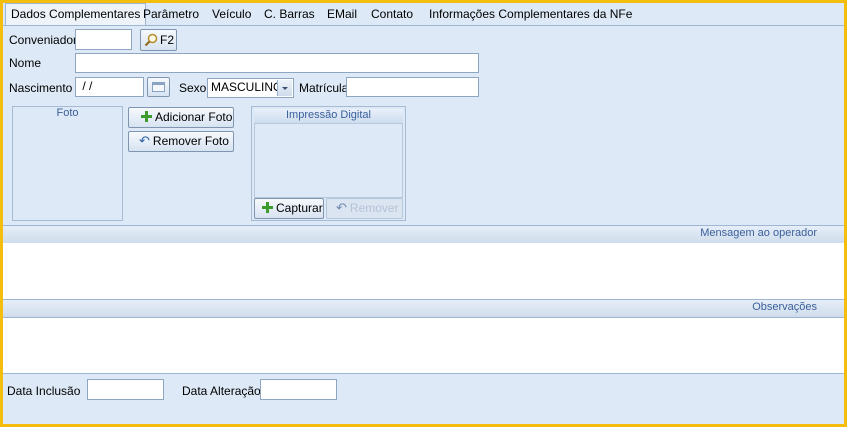 The image size is (847, 427). I want to click on nascimento-input: / /, so click(109, 87).